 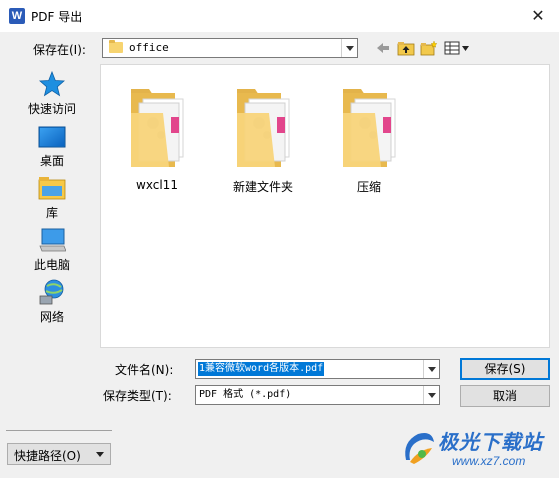 I want to click on shortcut-path-button: 快捷路径(O), so click(x=59, y=454).